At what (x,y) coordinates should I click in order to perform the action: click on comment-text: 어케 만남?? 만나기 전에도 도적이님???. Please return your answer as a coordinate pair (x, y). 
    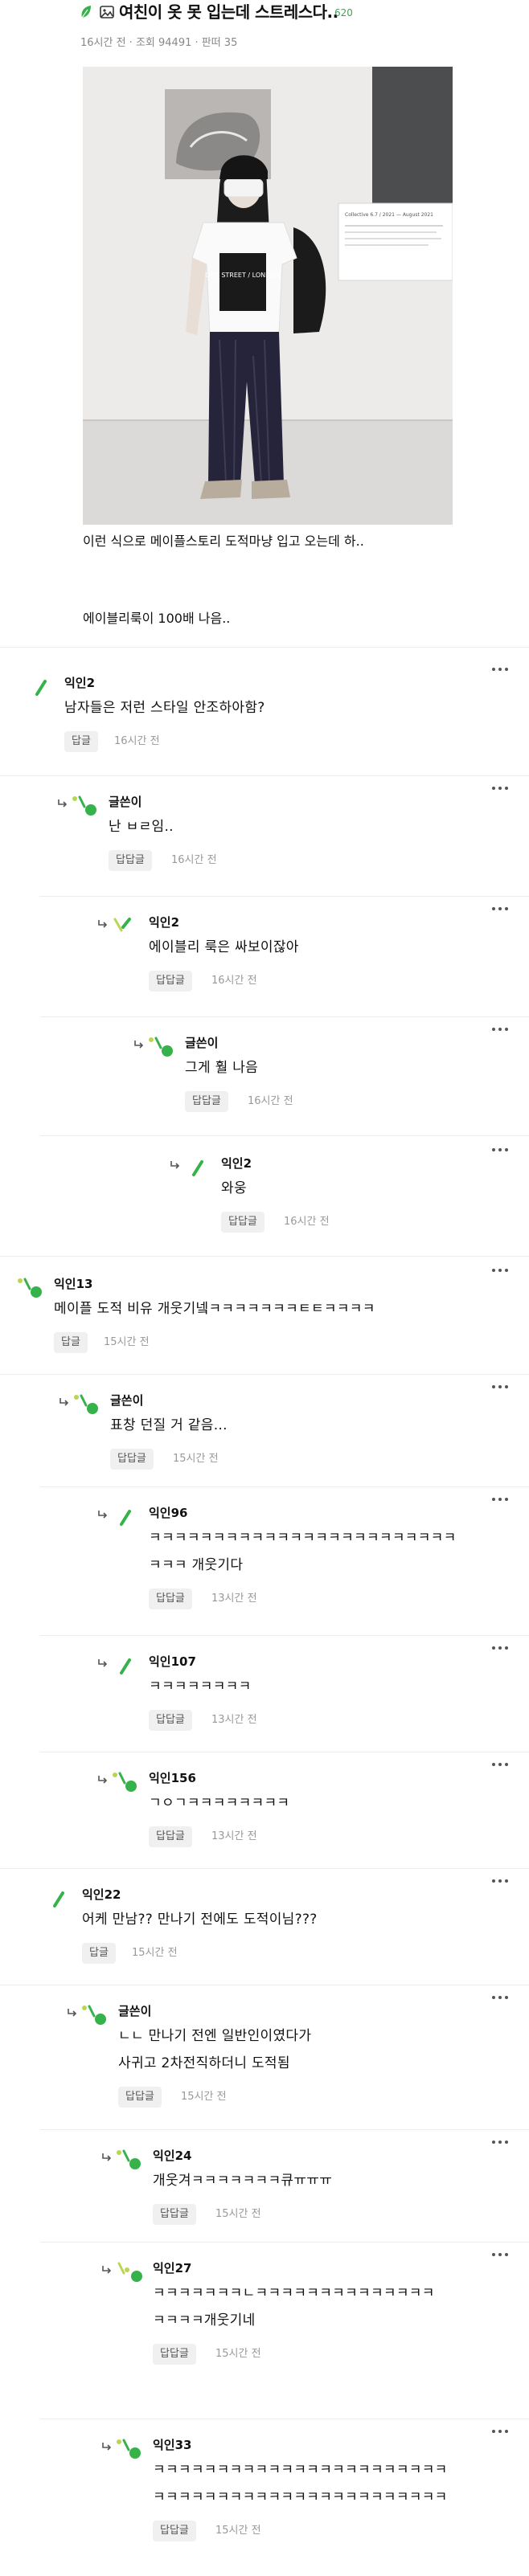
    Looking at the image, I should click on (200, 1920).